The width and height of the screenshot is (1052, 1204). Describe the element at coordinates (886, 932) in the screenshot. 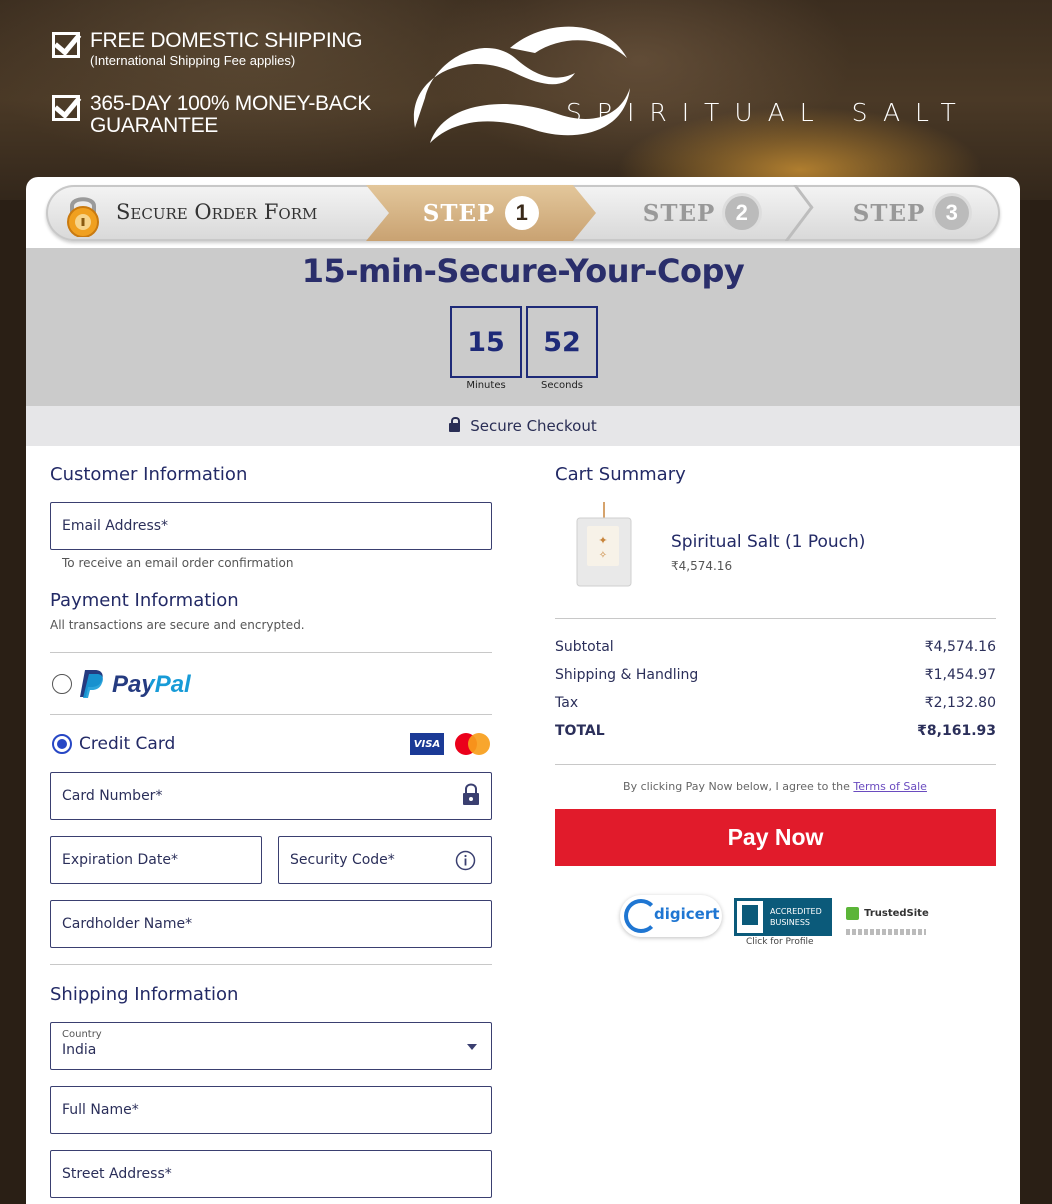

I see `trustedsite-subtext` at that location.